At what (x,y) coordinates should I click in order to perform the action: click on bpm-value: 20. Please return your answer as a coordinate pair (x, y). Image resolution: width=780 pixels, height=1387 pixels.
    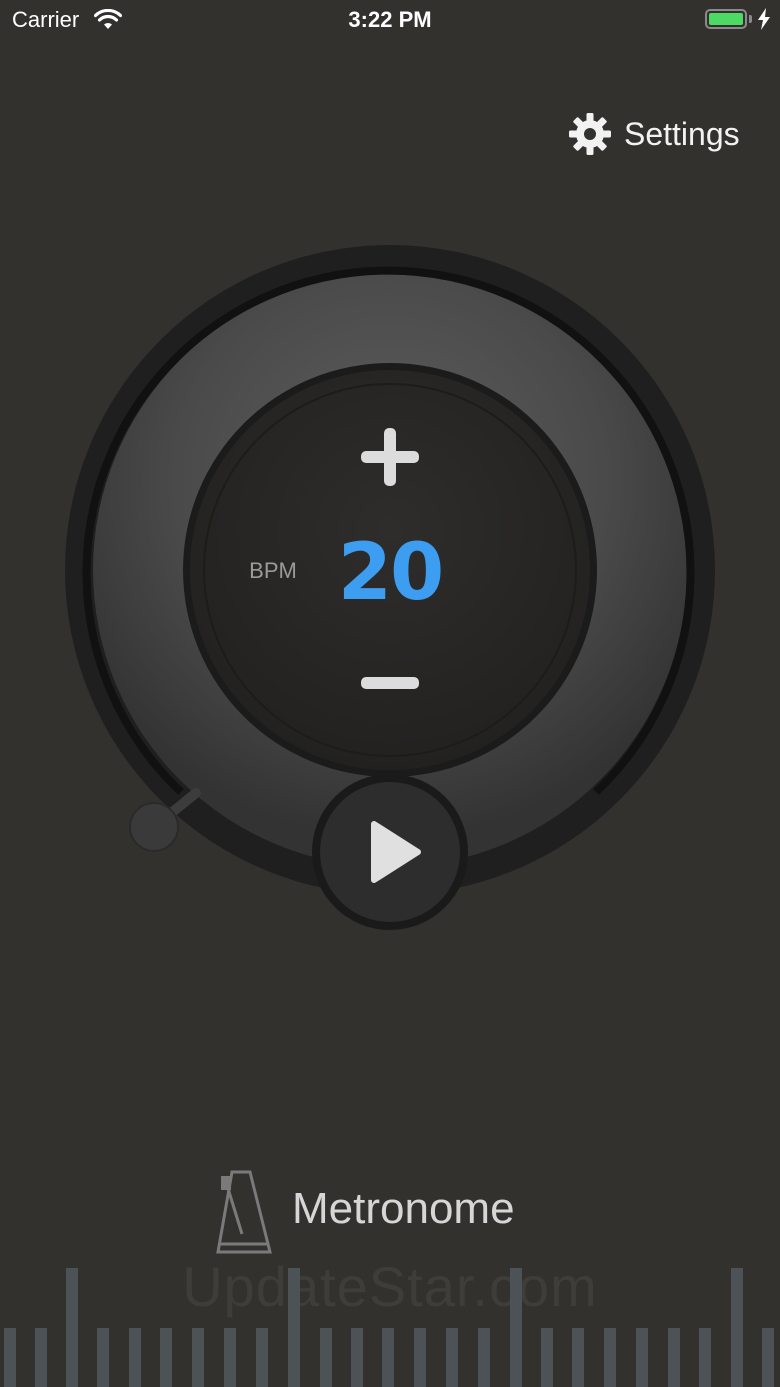
    Looking at the image, I should click on (391, 573).